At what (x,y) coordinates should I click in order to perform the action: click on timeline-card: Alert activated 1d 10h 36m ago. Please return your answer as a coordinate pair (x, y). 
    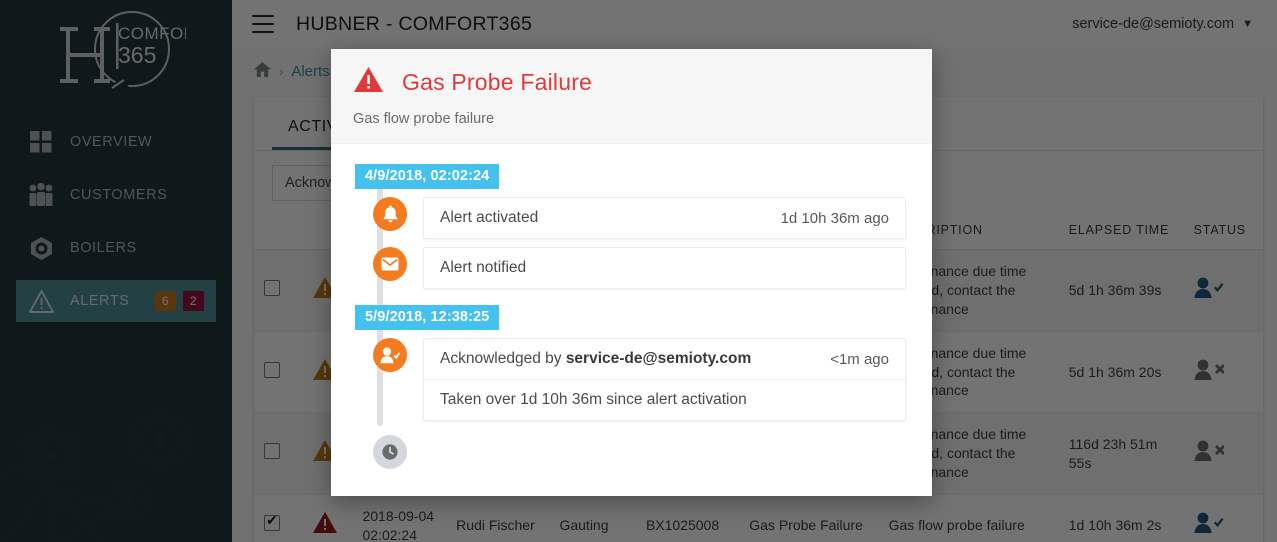
    Looking at the image, I should click on (664, 218).